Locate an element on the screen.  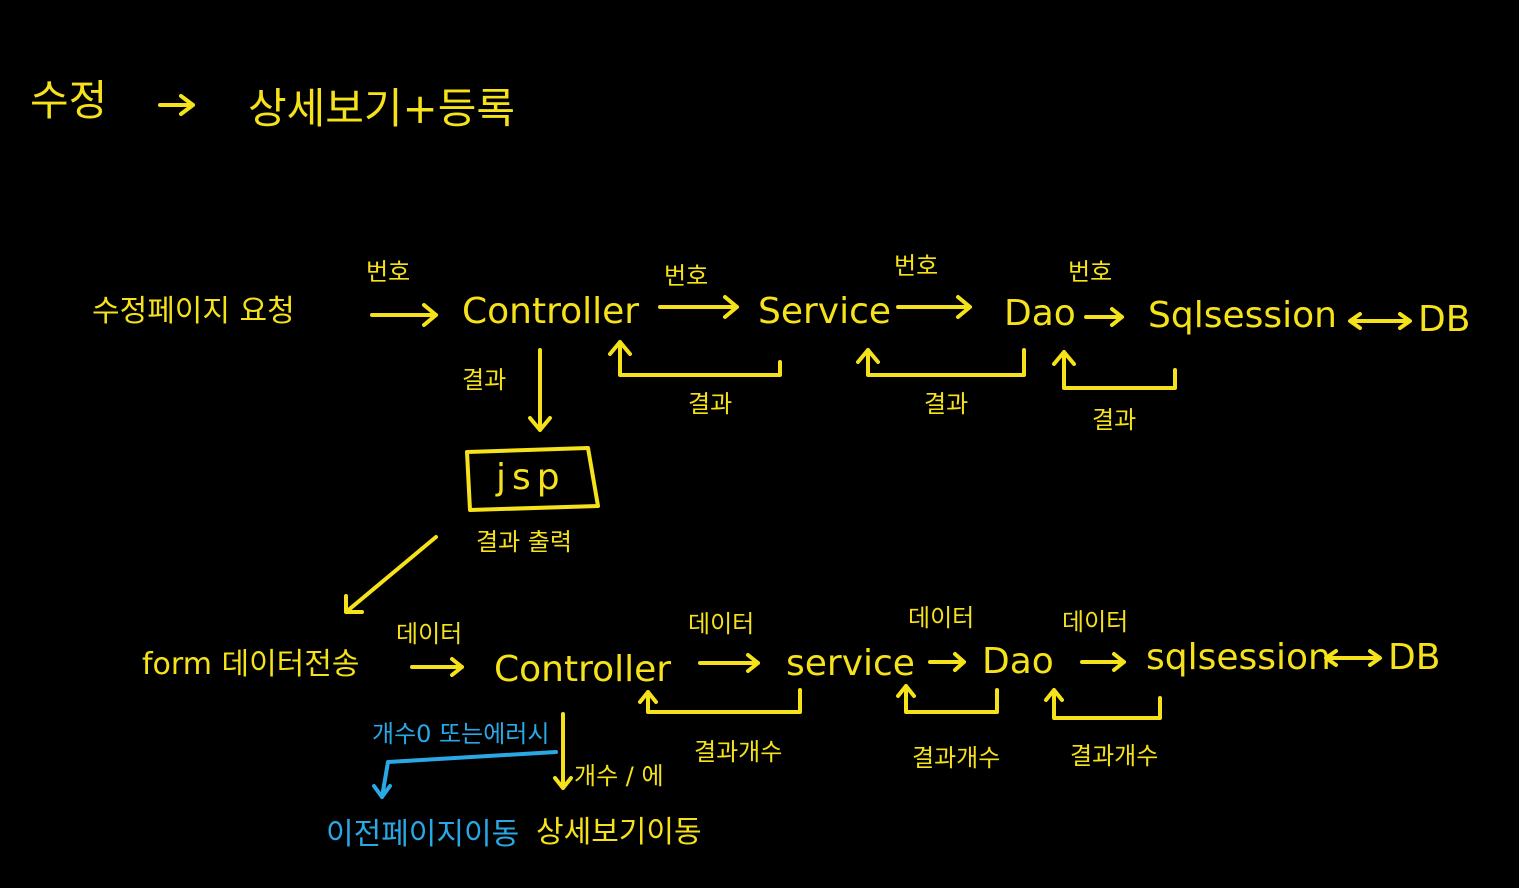
row2-arrow-form-controller is located at coordinates (437, 667).